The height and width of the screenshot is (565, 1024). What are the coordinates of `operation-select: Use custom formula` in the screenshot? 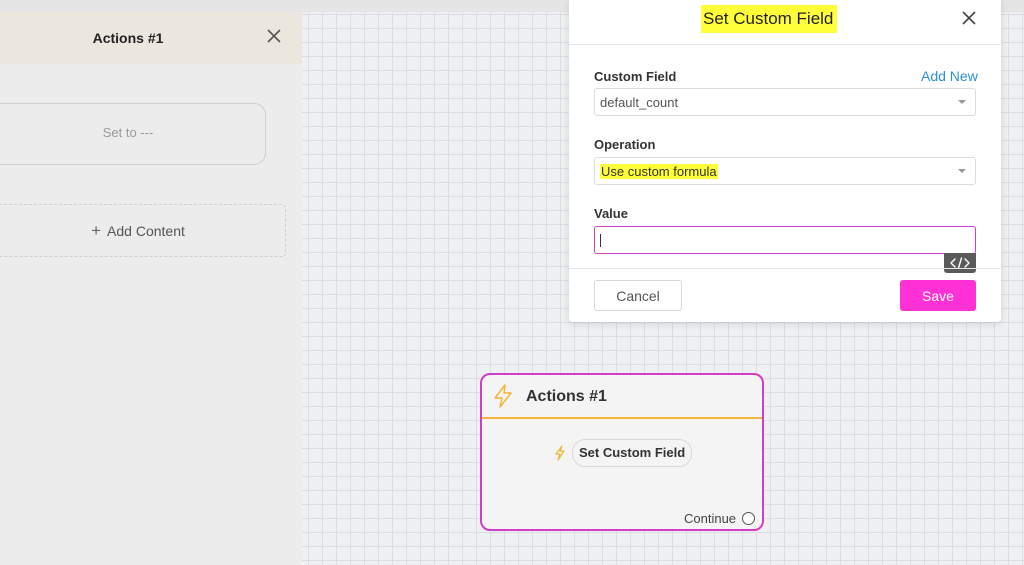 It's located at (785, 171).